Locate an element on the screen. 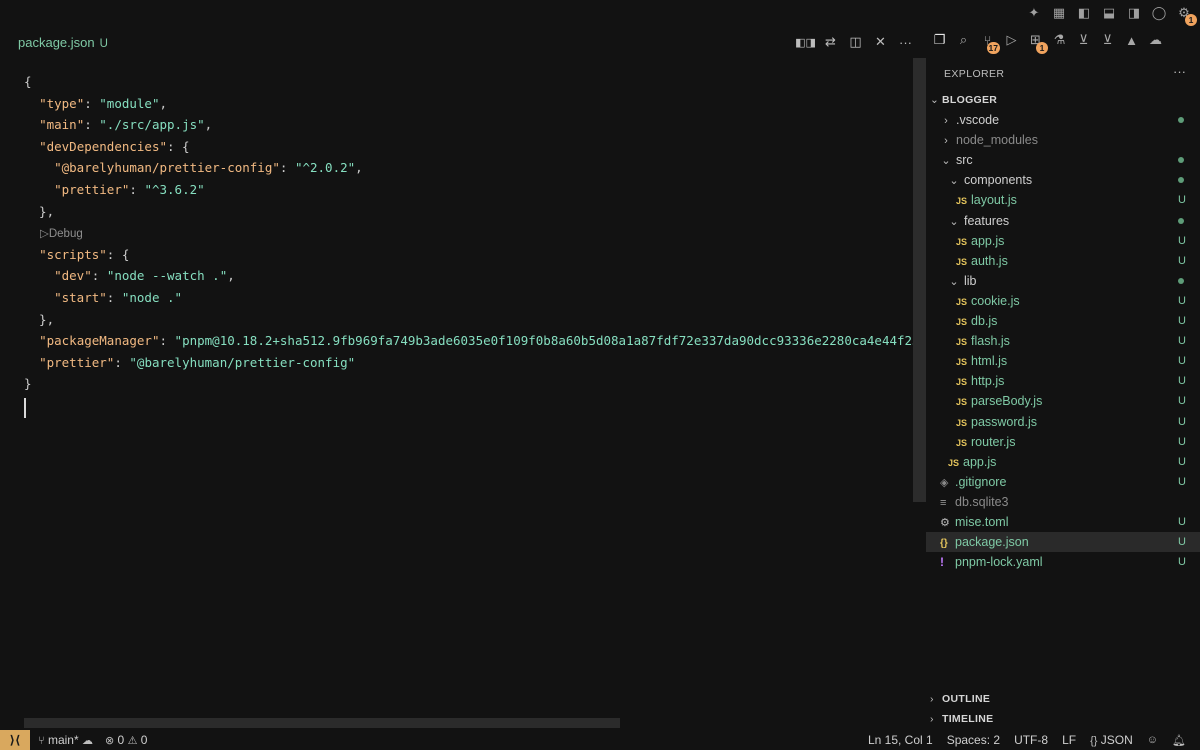  explorer-more-icon: ··· is located at coordinates (1179, 71).